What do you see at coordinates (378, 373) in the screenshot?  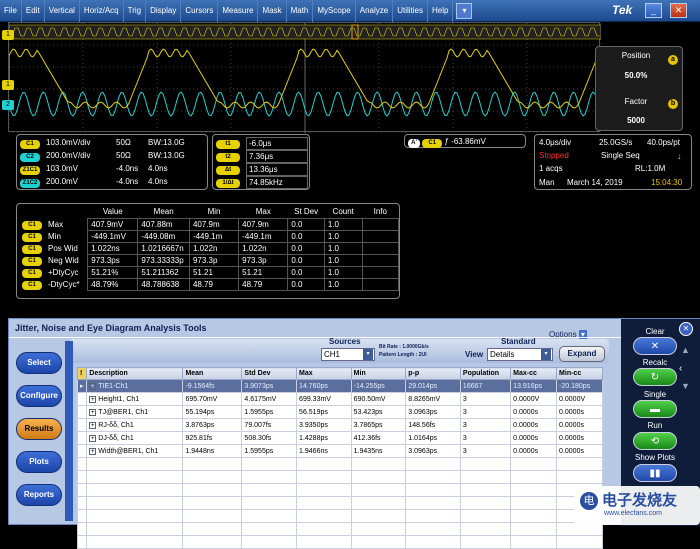 I see `results-header: Min` at bounding box center [378, 373].